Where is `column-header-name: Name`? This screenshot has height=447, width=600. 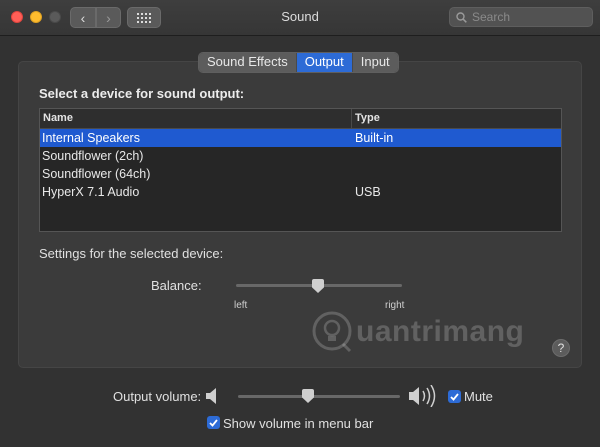 column-header-name: Name is located at coordinates (196, 118).